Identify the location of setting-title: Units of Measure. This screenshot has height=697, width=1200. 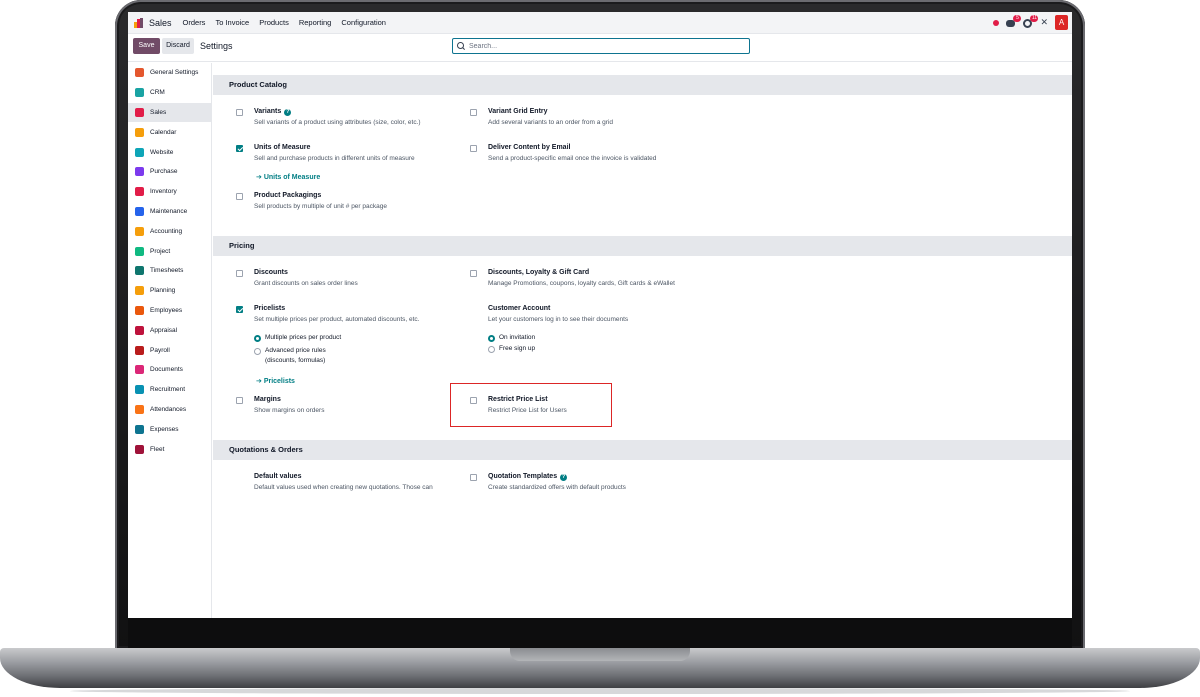
(282, 147).